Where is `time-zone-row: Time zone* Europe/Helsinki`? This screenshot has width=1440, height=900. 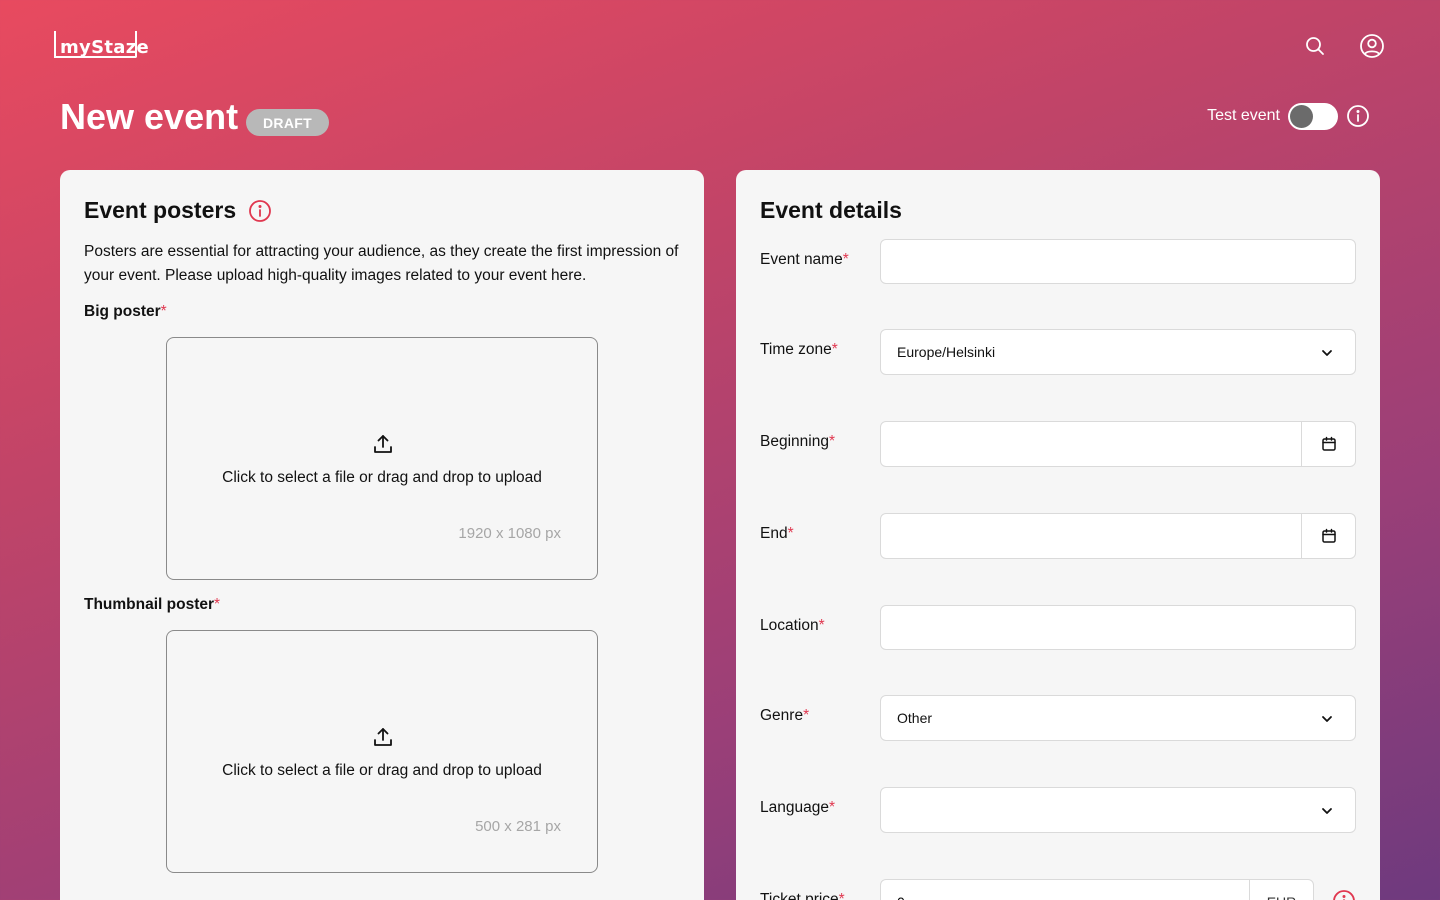 time-zone-row: Time zone* Europe/Helsinki is located at coordinates (1058, 352).